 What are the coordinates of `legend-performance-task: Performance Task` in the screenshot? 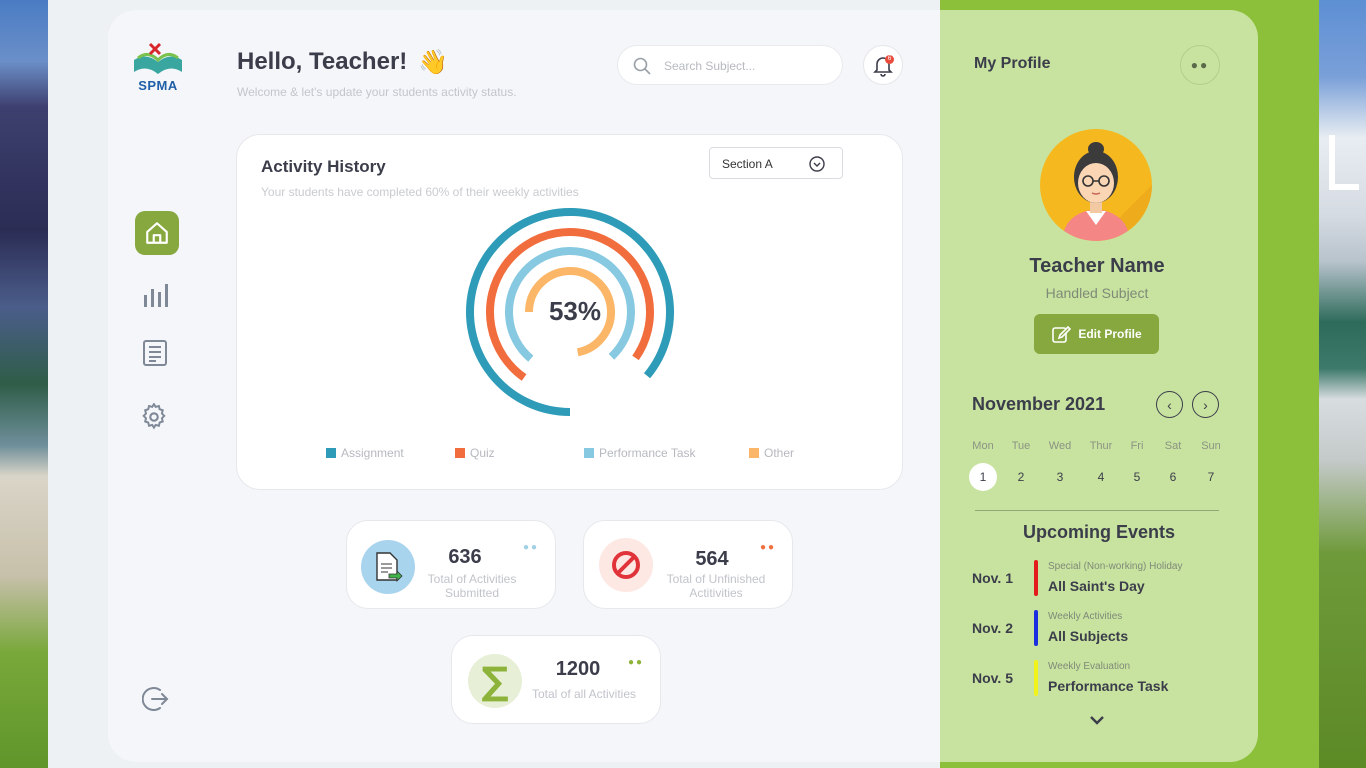 It's located at (640, 453).